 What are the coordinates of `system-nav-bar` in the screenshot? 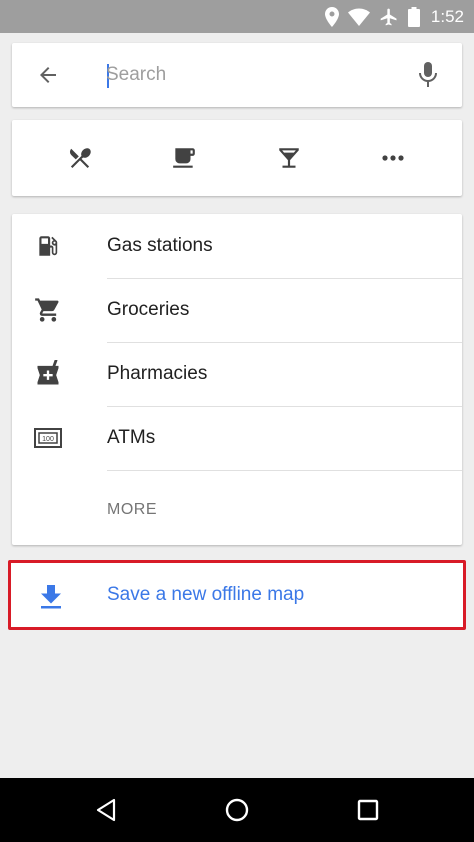 It's located at (237, 810).